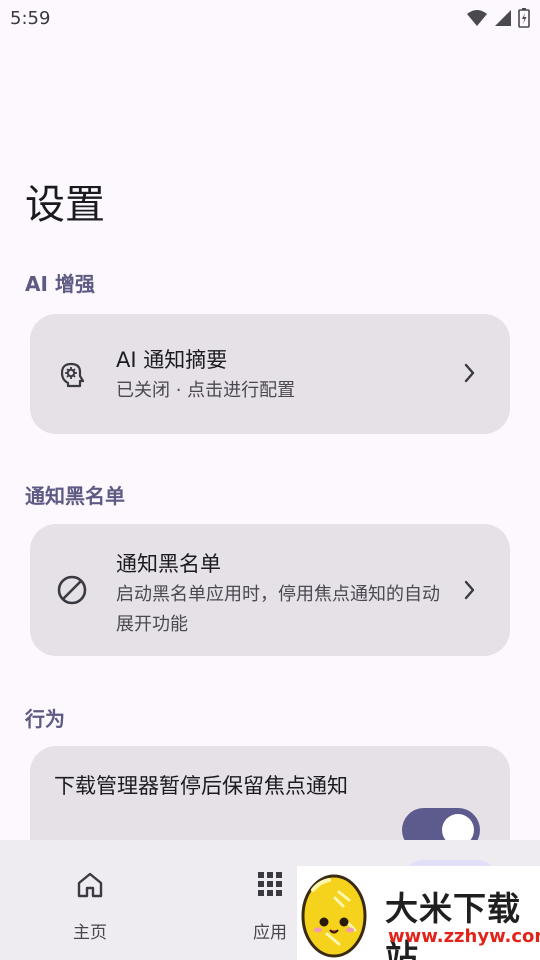 The width and height of the screenshot is (540, 960). What do you see at coordinates (270, 18) in the screenshot?
I see `status-bar: 5:59` at bounding box center [270, 18].